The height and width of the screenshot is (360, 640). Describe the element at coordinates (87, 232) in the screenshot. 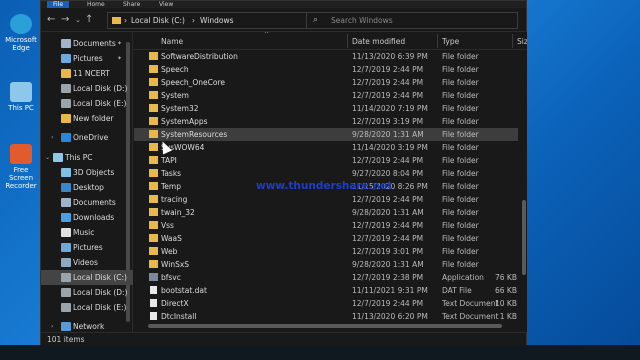

I see `sidebar-item-music: Music` at that location.